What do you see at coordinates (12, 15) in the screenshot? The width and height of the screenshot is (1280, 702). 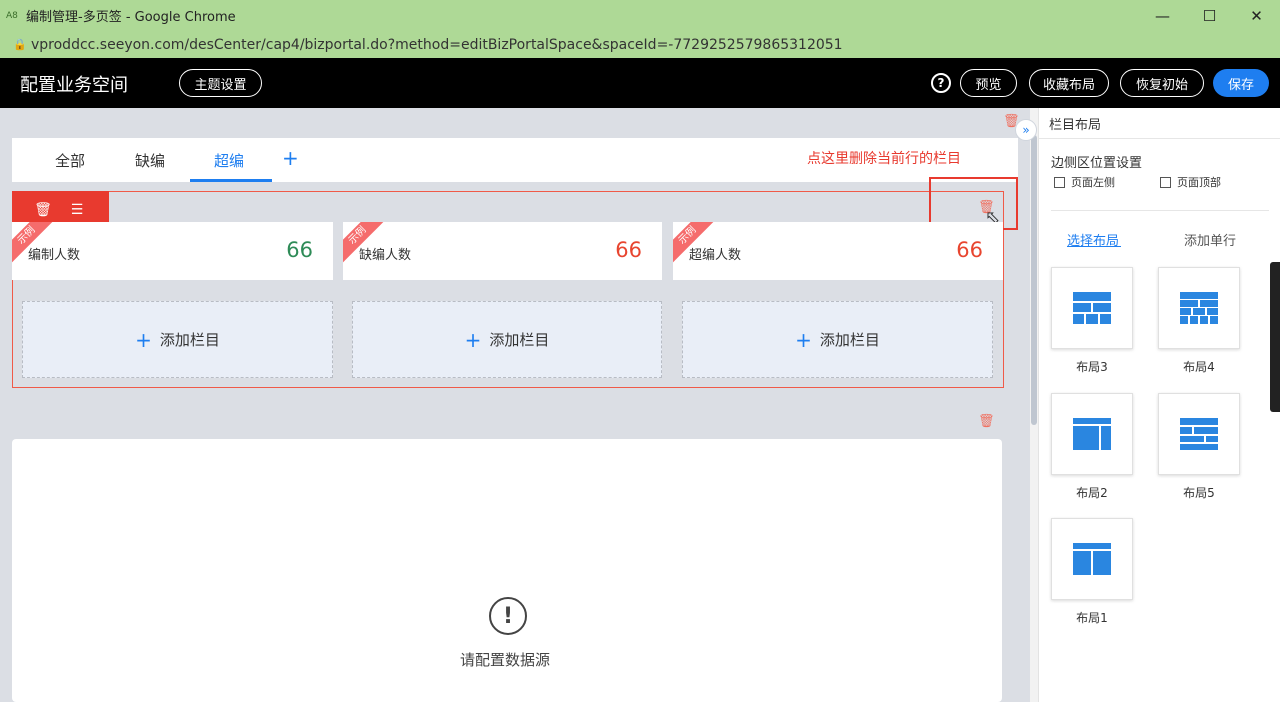 I see `app-logo-icon: A8` at bounding box center [12, 15].